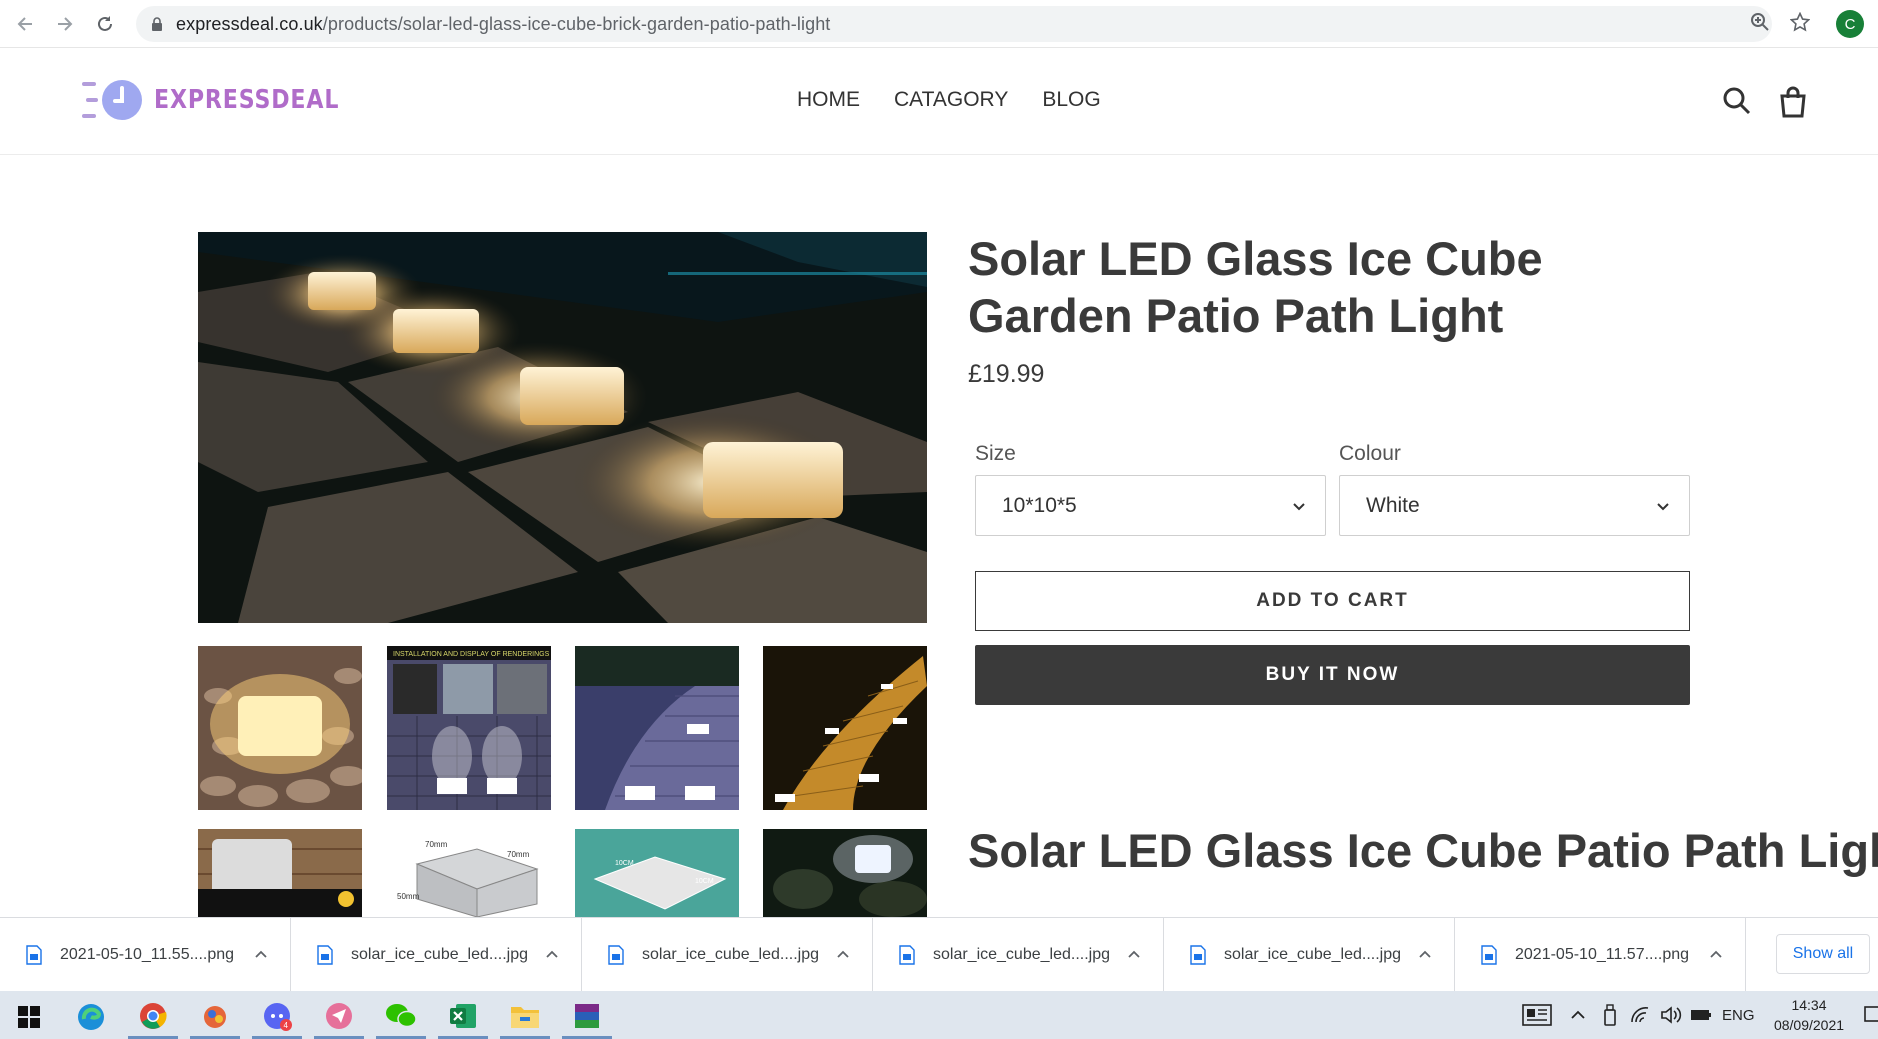 The height and width of the screenshot is (1039, 1878). I want to click on search-icon, so click(1738, 102).